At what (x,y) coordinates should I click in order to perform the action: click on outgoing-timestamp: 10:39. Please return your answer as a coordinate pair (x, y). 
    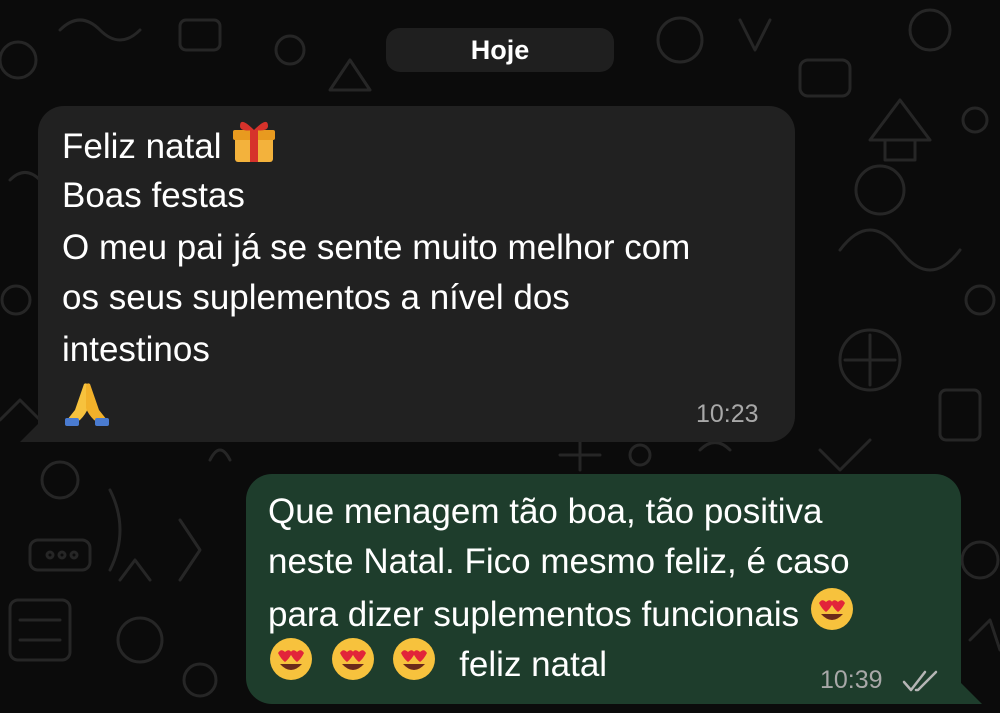
    Looking at the image, I should click on (851, 680).